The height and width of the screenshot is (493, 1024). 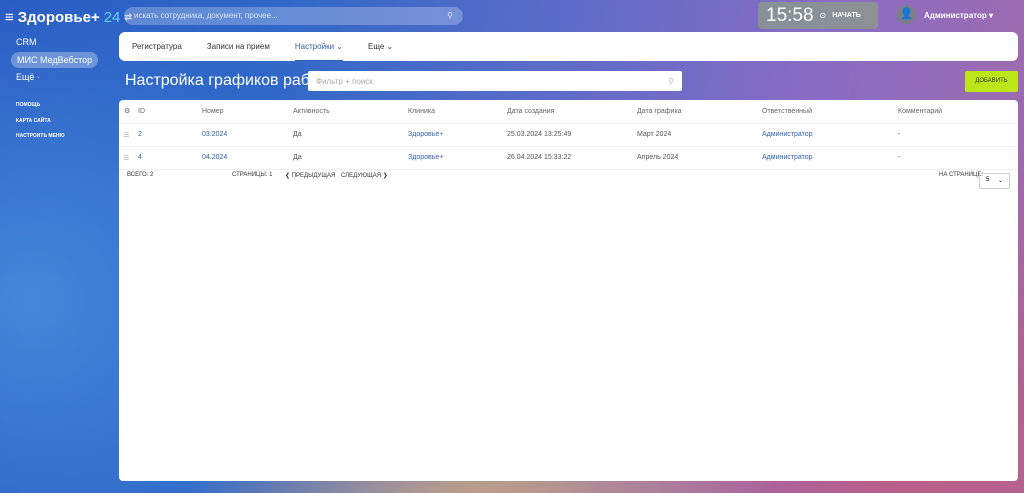 What do you see at coordinates (252, 175) in the screenshot?
I see `pages-label: СТРАНИЦЫ: 1` at bounding box center [252, 175].